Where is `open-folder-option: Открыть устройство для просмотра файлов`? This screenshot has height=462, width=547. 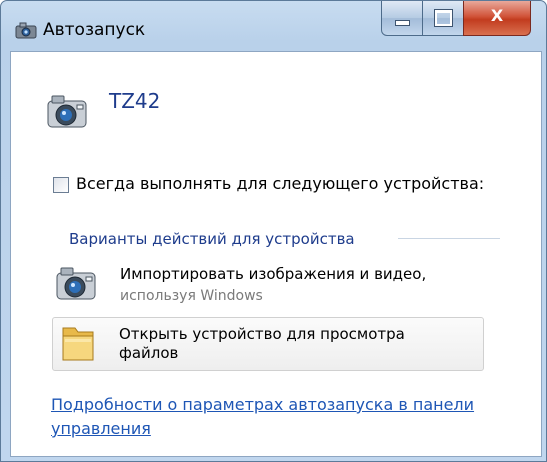
open-folder-option: Открыть устройство для просмотра файлов is located at coordinates (268, 344).